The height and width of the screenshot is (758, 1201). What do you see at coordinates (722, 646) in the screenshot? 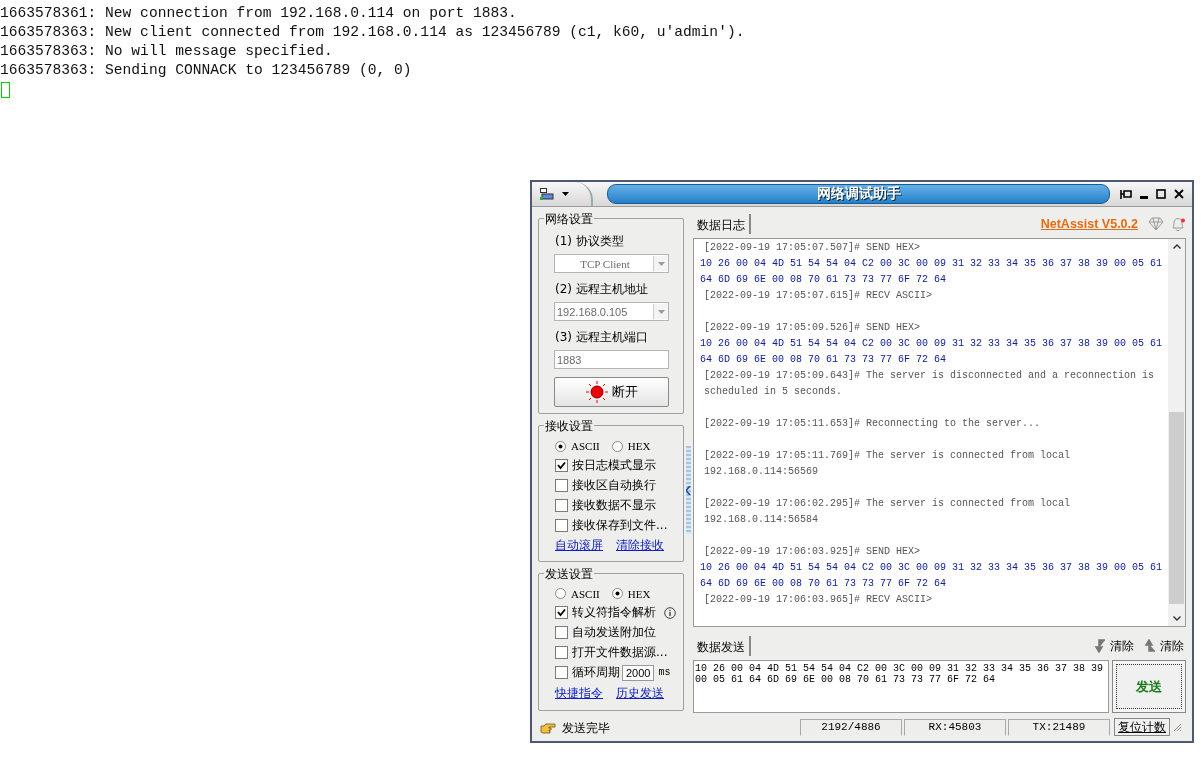
I see `tab: 数据发送` at bounding box center [722, 646].